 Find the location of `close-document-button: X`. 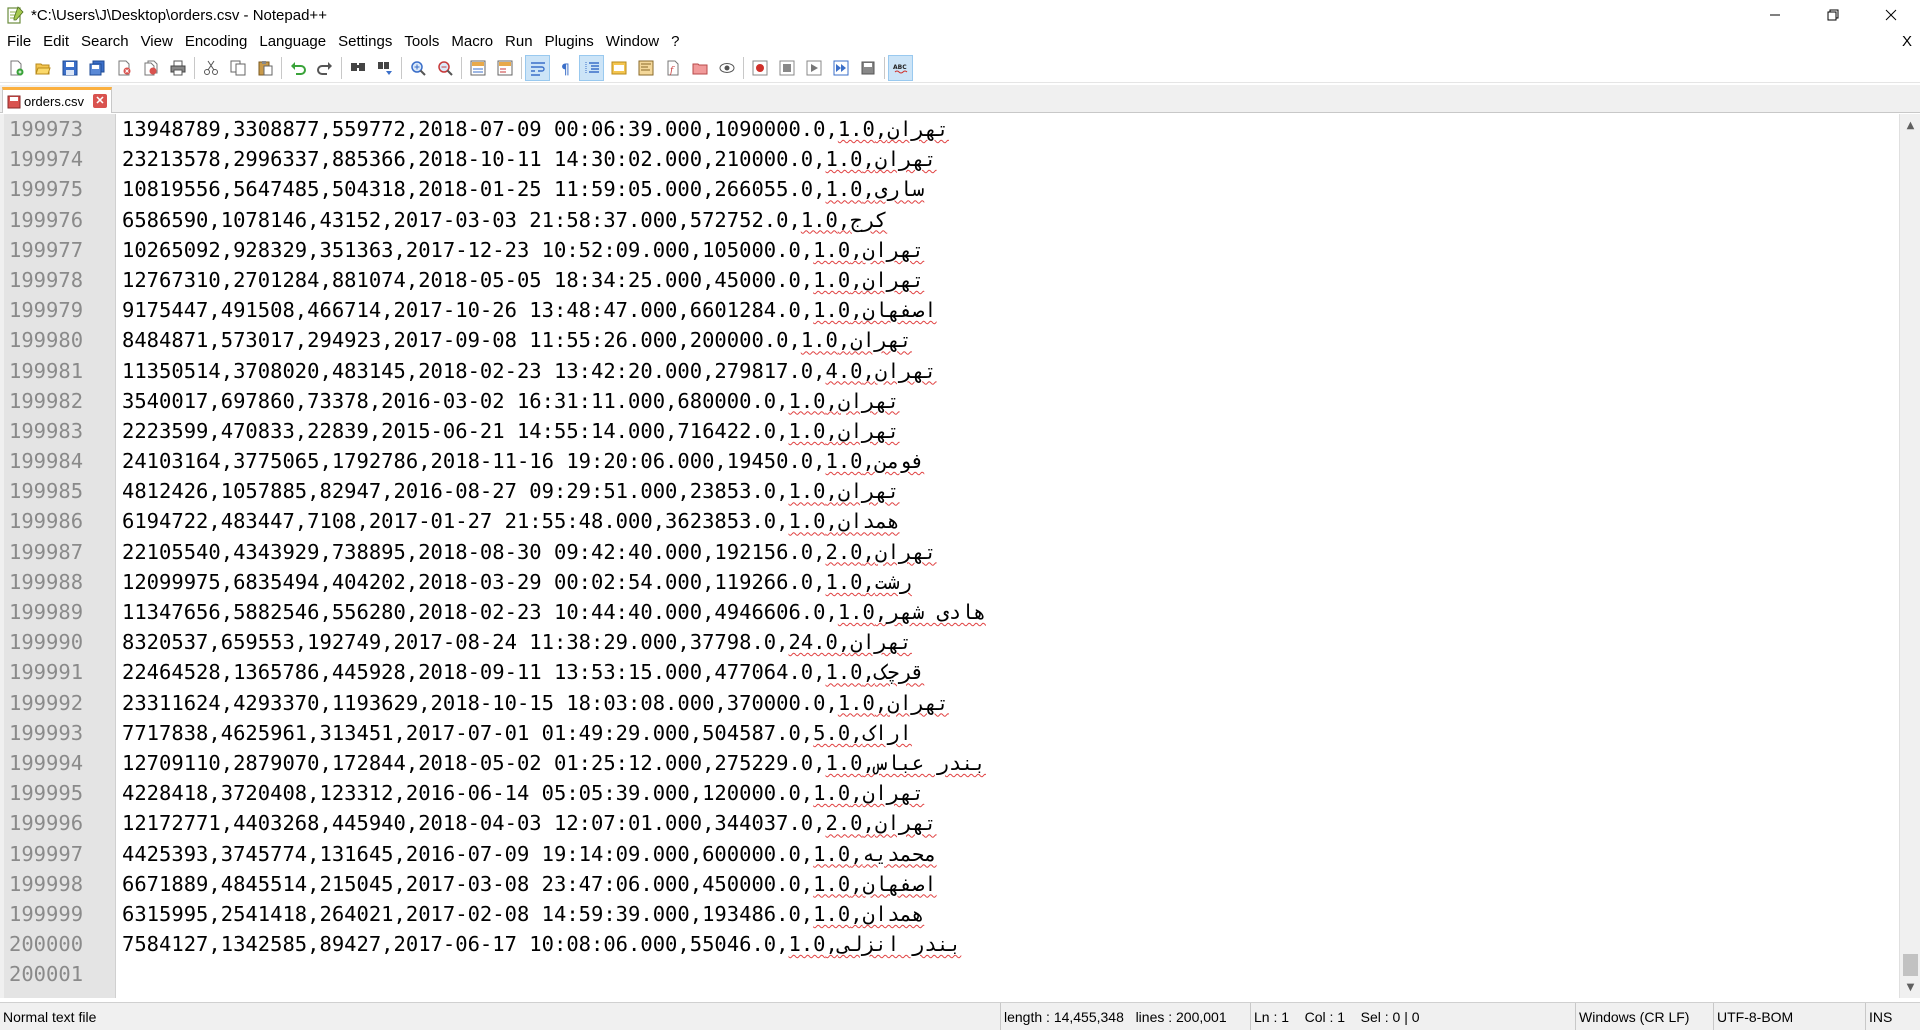

close-document-button: X is located at coordinates (1907, 41).